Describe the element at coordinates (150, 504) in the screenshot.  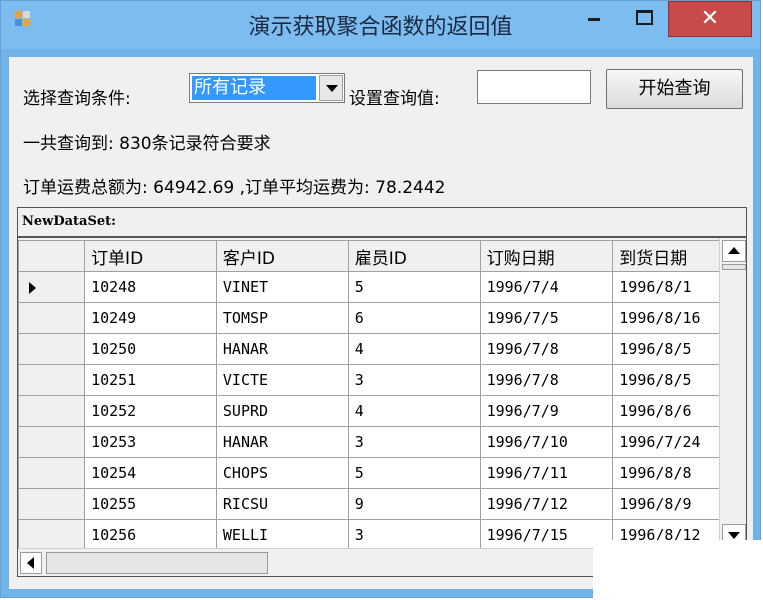
I see `table-cell: 10255` at that location.